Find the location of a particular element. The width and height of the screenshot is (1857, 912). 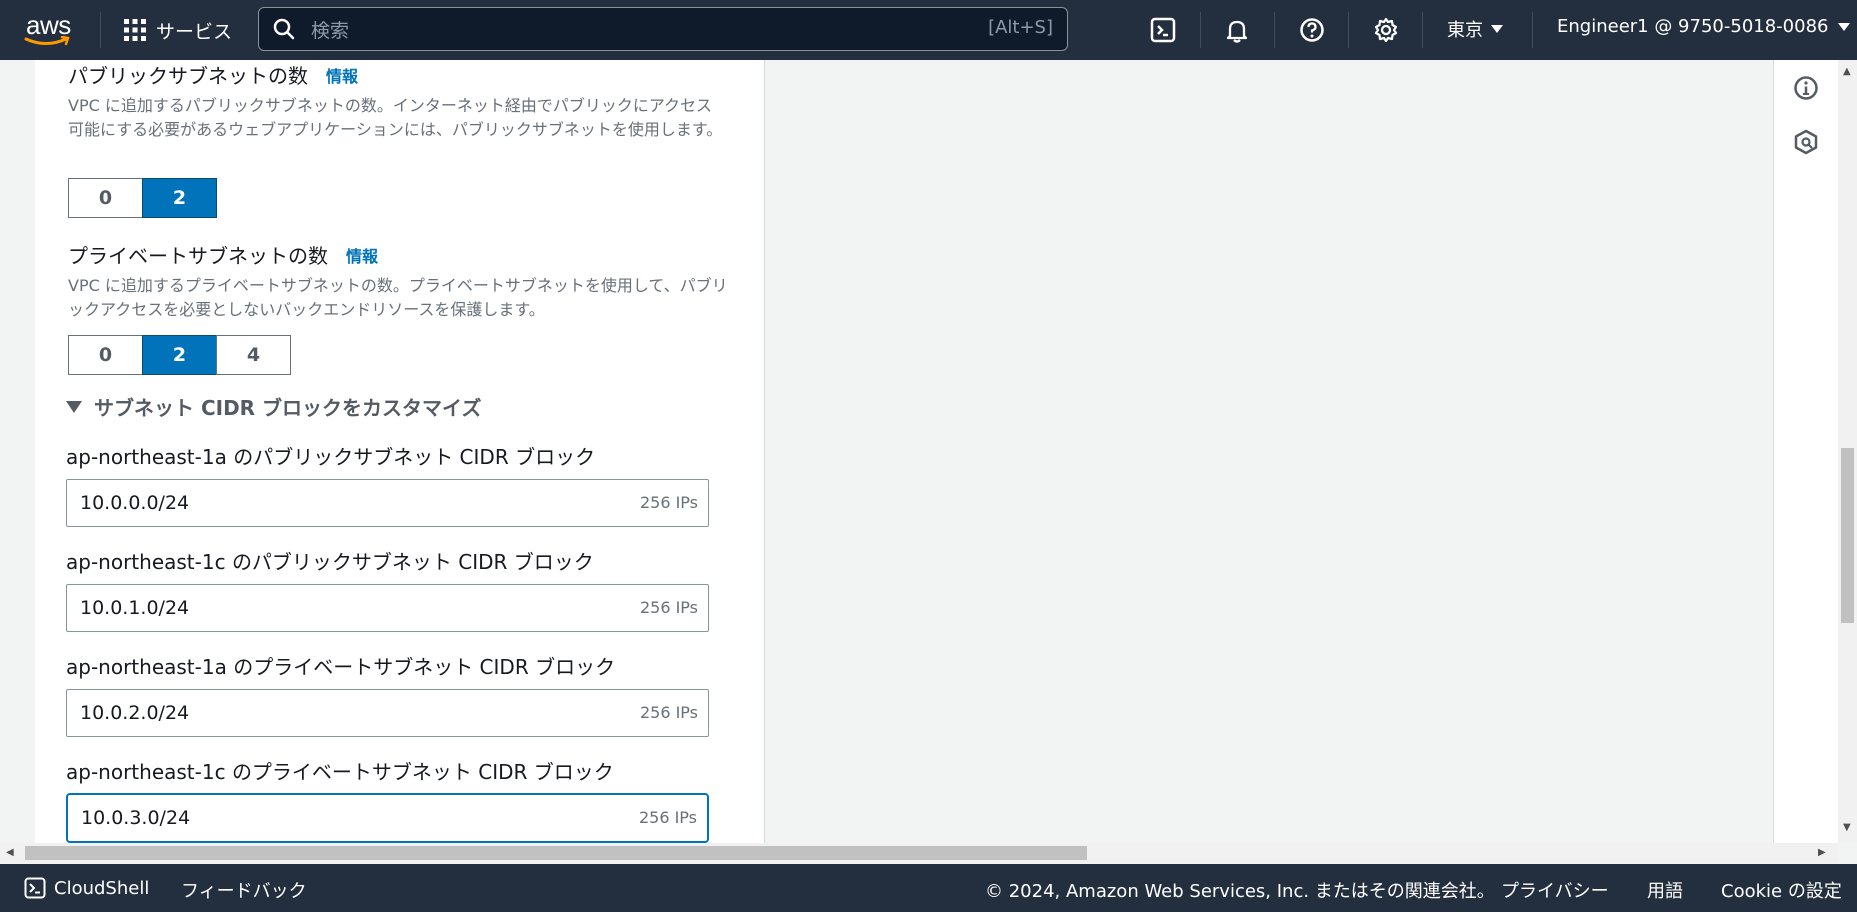

public-subnets-heading: パブリックサブネットの数 情報 is located at coordinates (213, 74).